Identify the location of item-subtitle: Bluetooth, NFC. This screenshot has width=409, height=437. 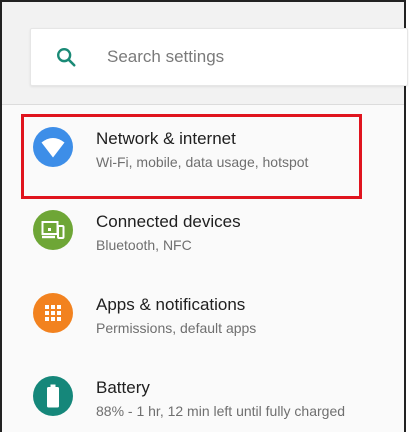
(144, 245).